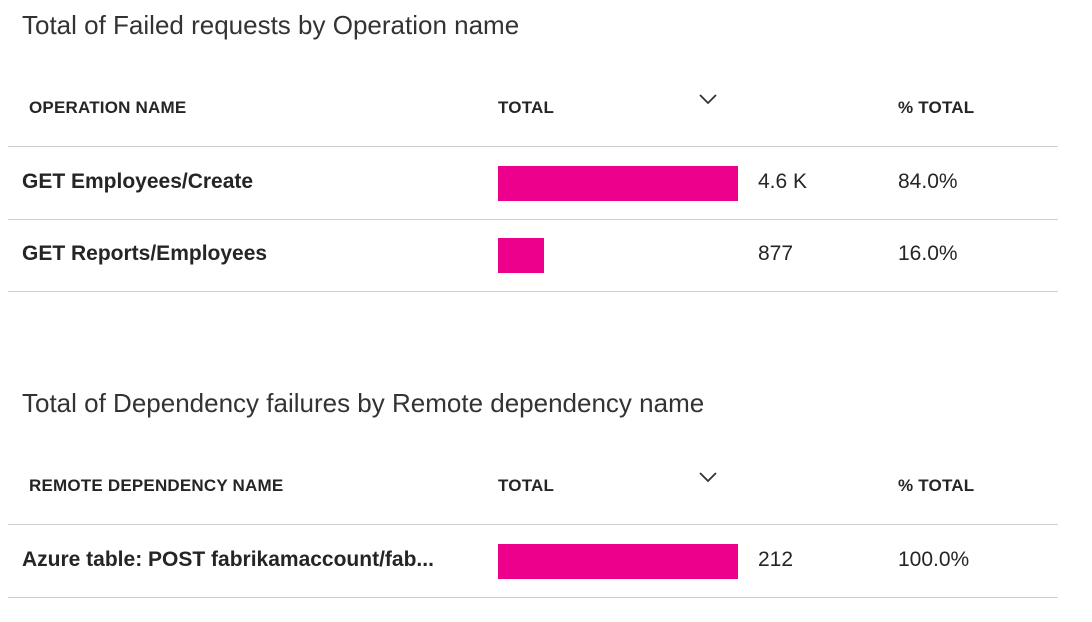 The image size is (1092, 622). I want to click on table-row: GET Employees/Create 4.6 K 84.0%, so click(533, 184).